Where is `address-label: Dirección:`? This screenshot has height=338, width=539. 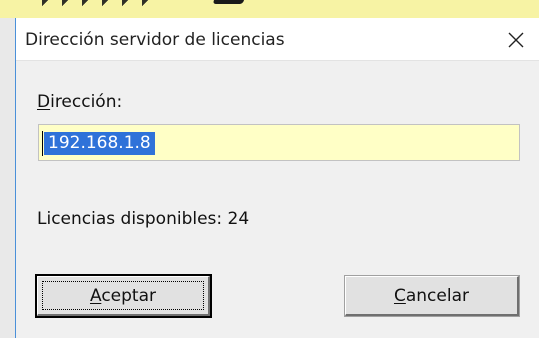 address-label: Dirección: is located at coordinates (79, 102).